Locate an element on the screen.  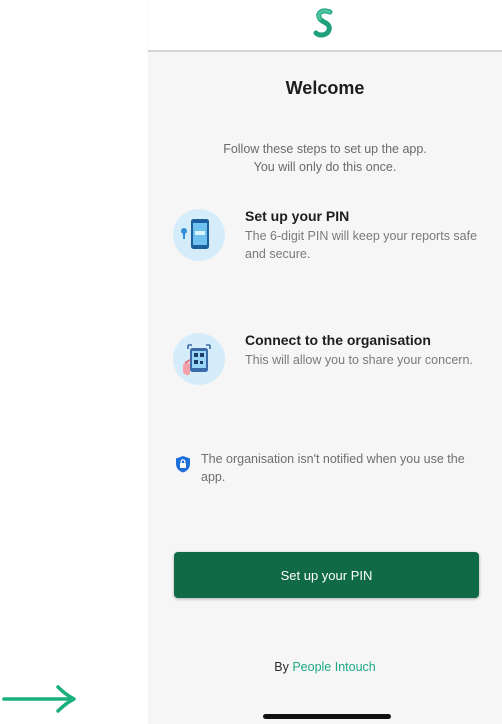
phone-pin-icon is located at coordinates (199, 235).